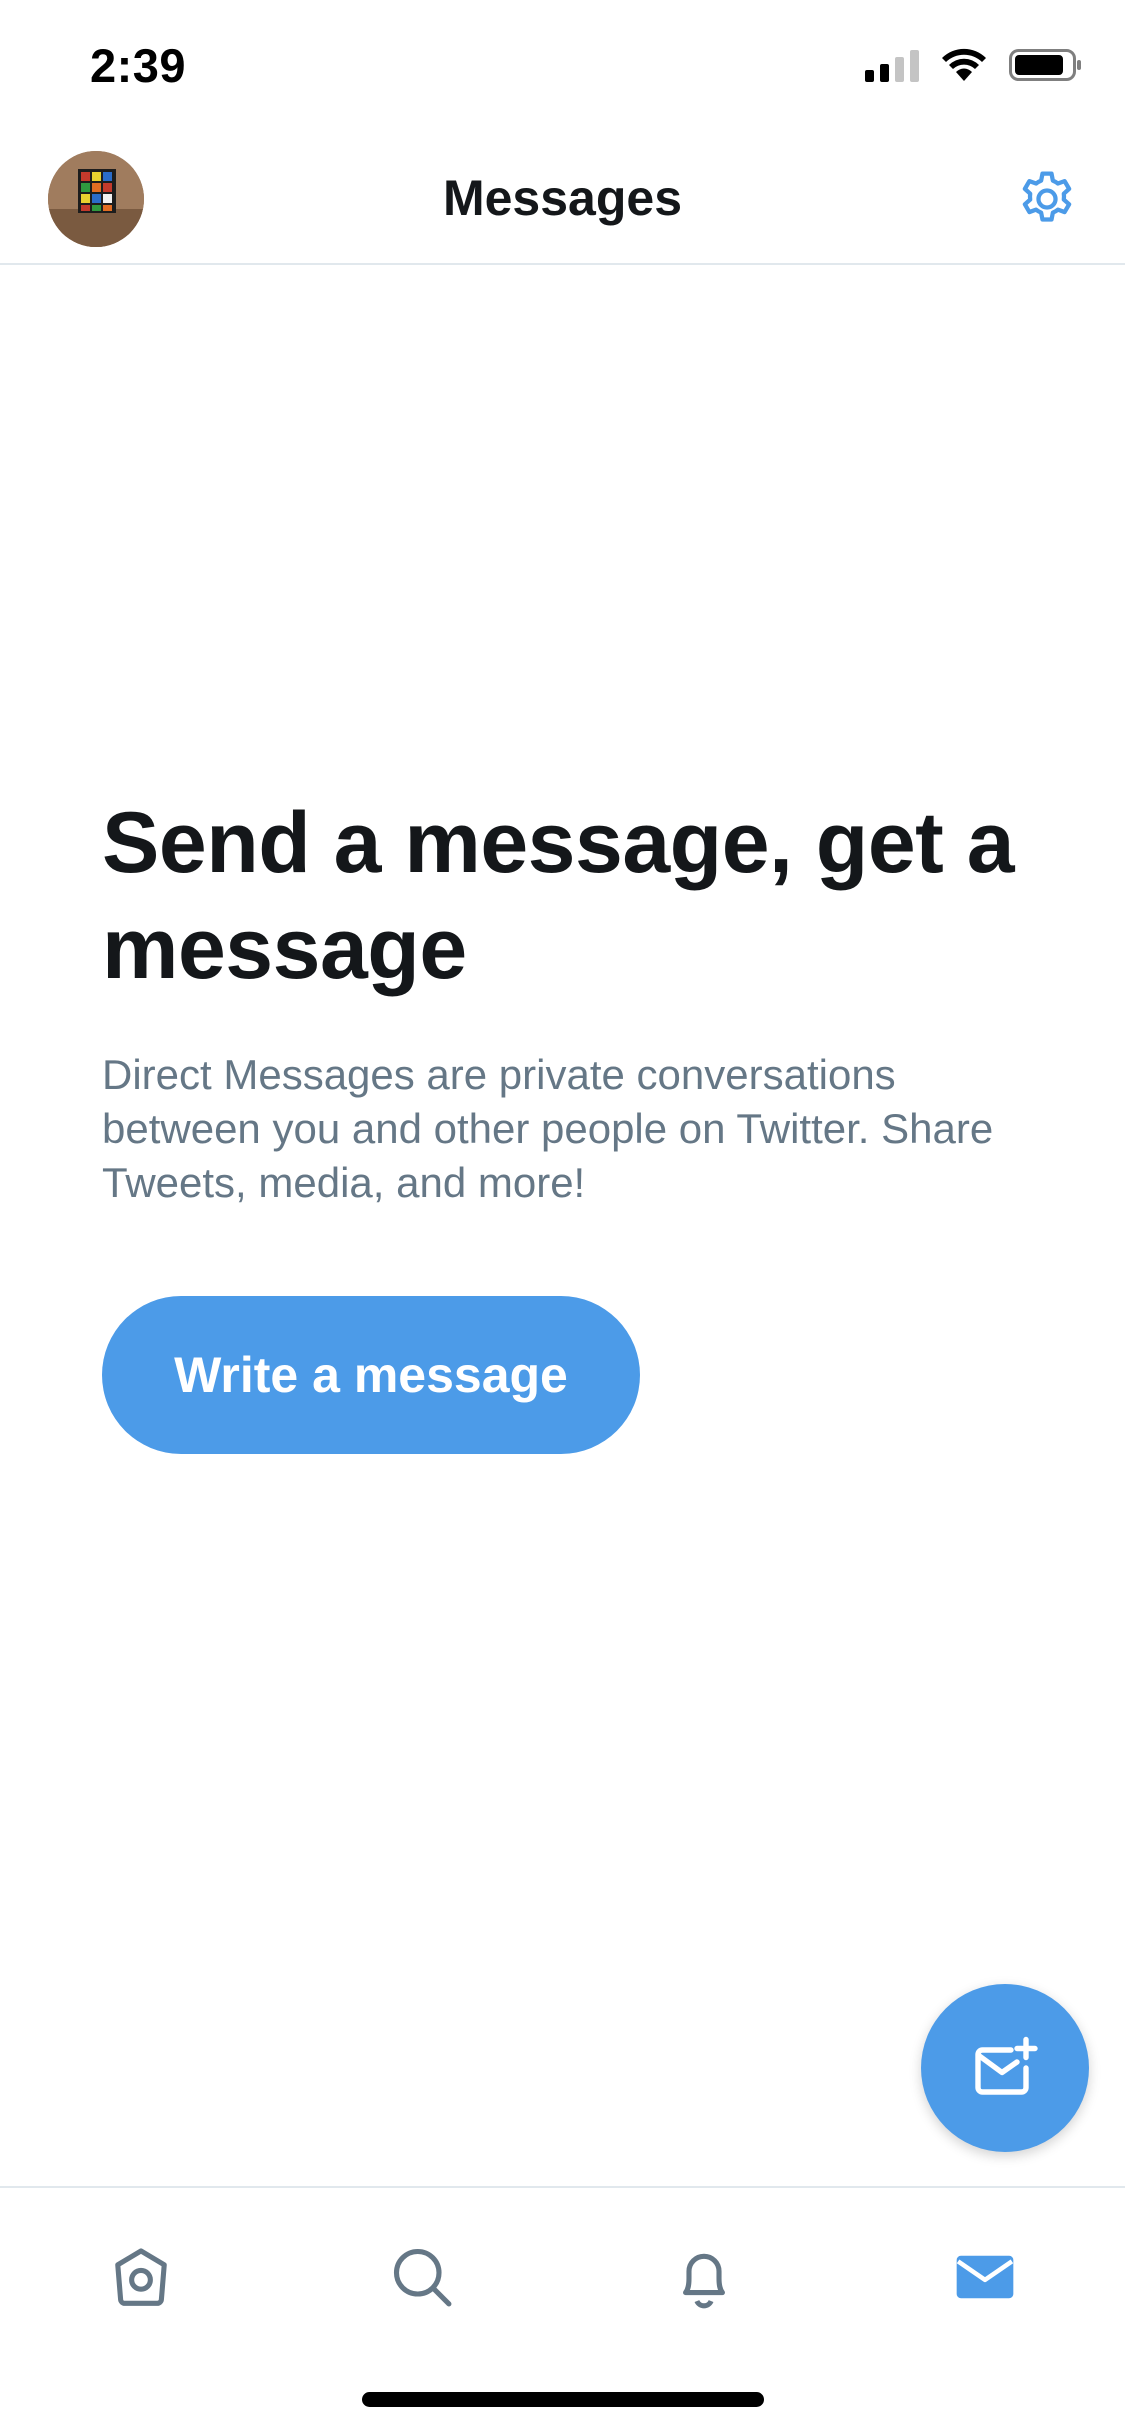  I want to click on tab-home, so click(141, 2277).